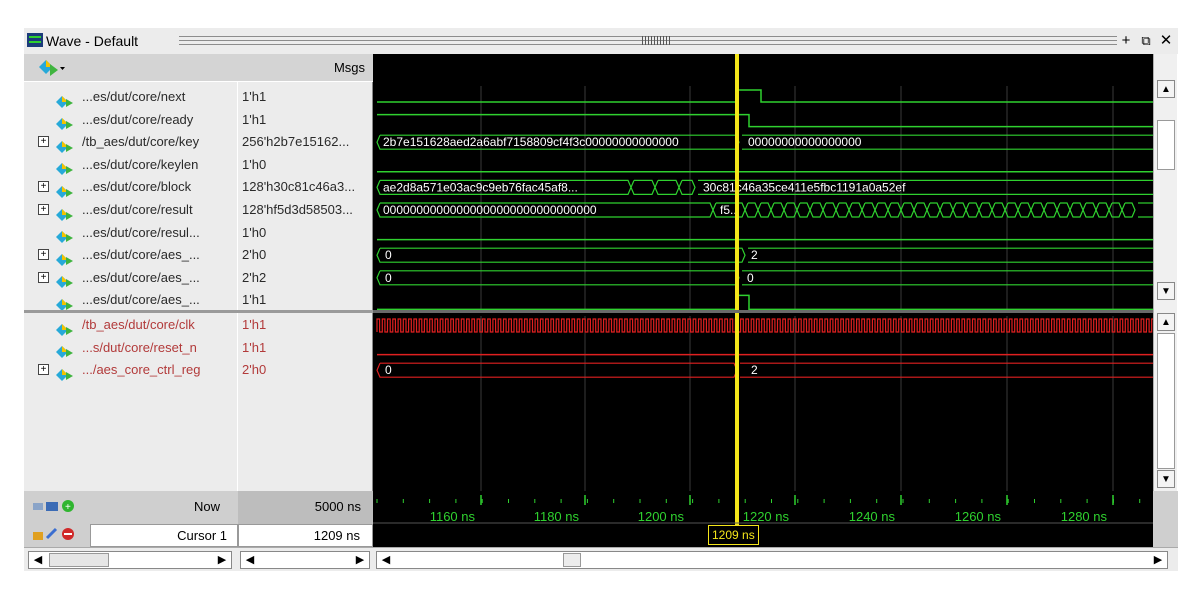 Image resolution: width=1200 pixels, height=607 pixels. I want to click on names-hscroll: ◀ ▶, so click(130, 560).